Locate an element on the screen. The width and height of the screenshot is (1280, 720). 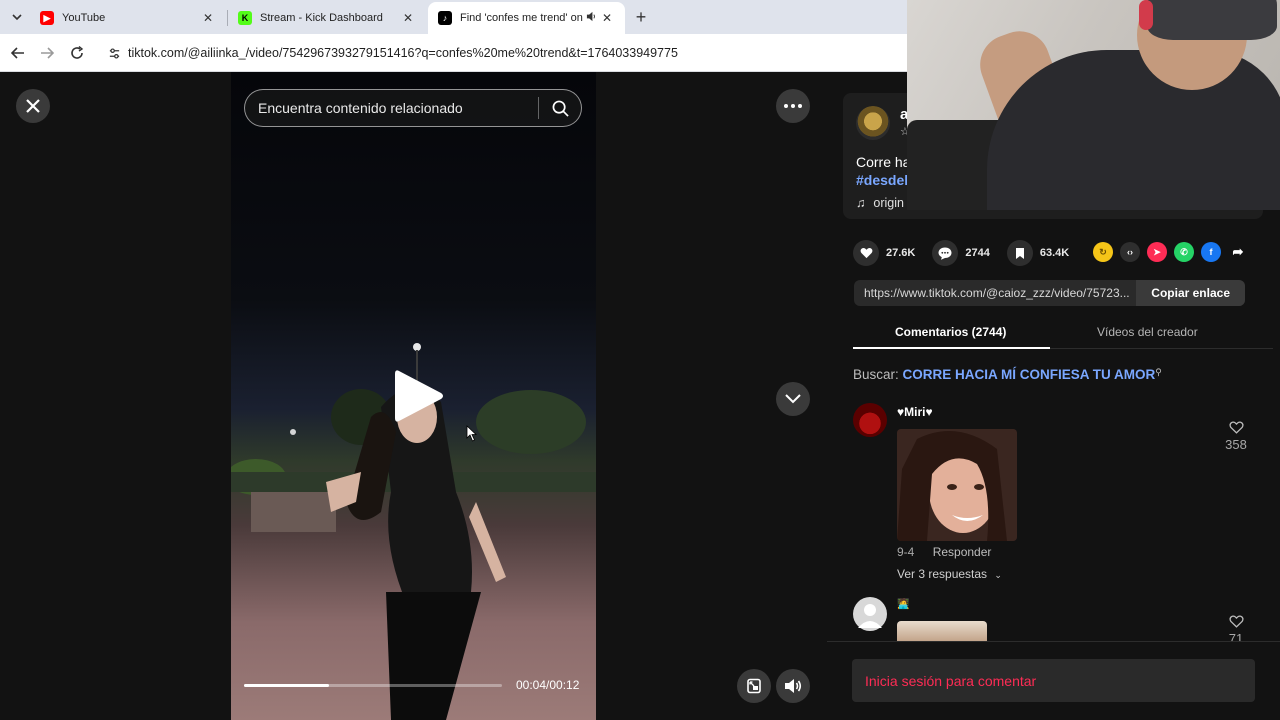
engagement-actions: 27.6K 2744 63.4K is located at coordinates (969, 253).